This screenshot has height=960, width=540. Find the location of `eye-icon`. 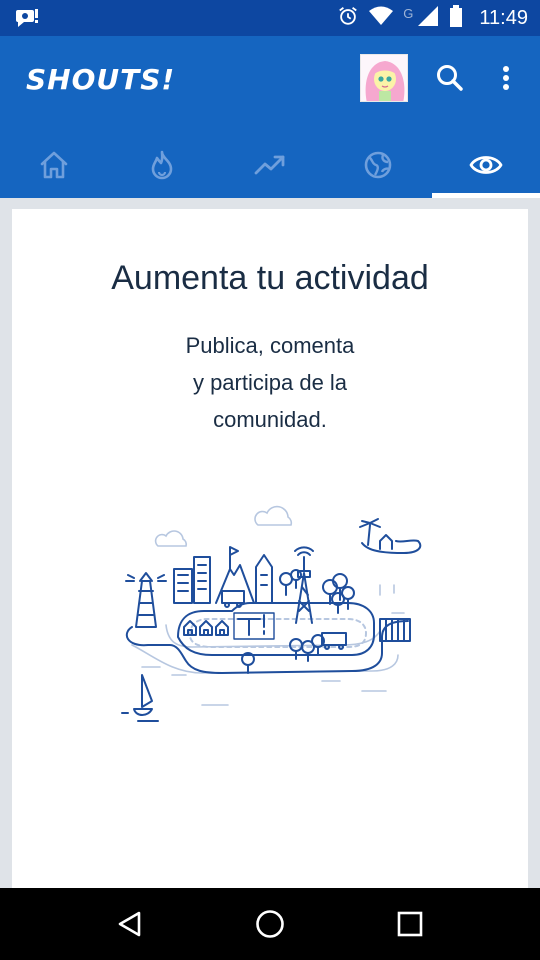

eye-icon is located at coordinates (486, 165).